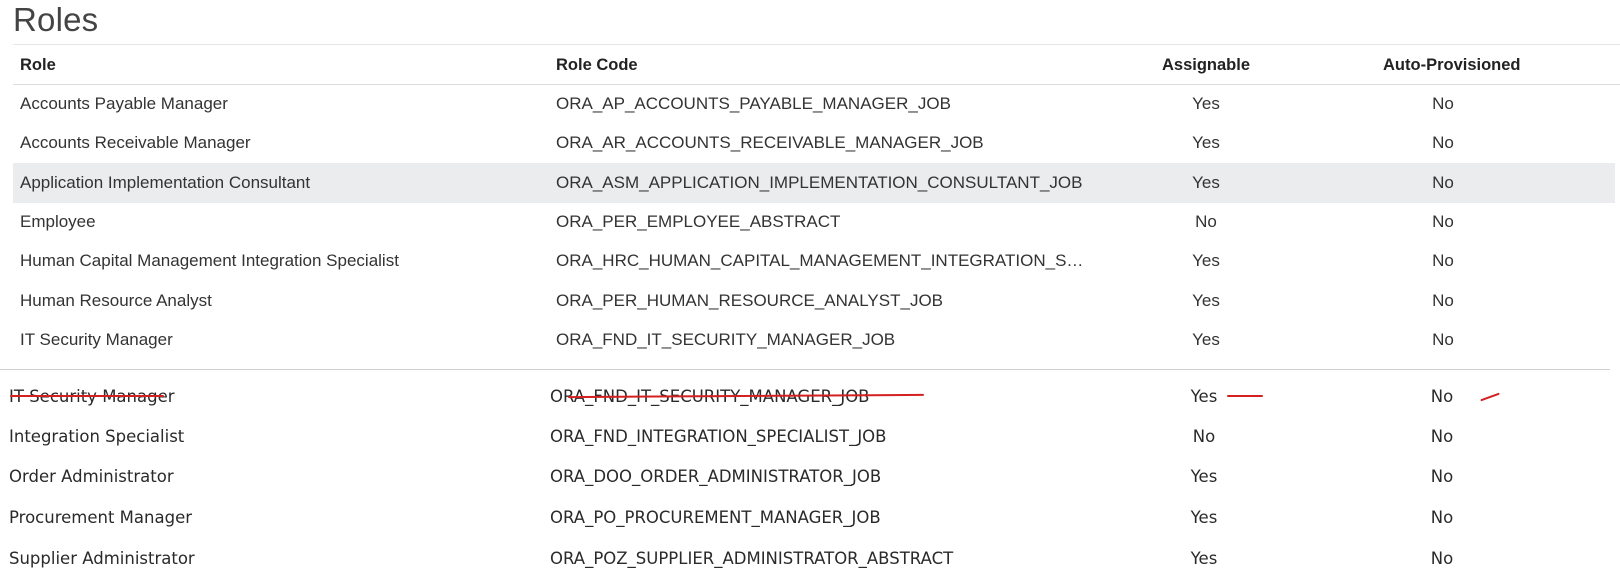 This screenshot has height=583, width=1620. I want to click on column-header-role: Role, so click(38, 65).